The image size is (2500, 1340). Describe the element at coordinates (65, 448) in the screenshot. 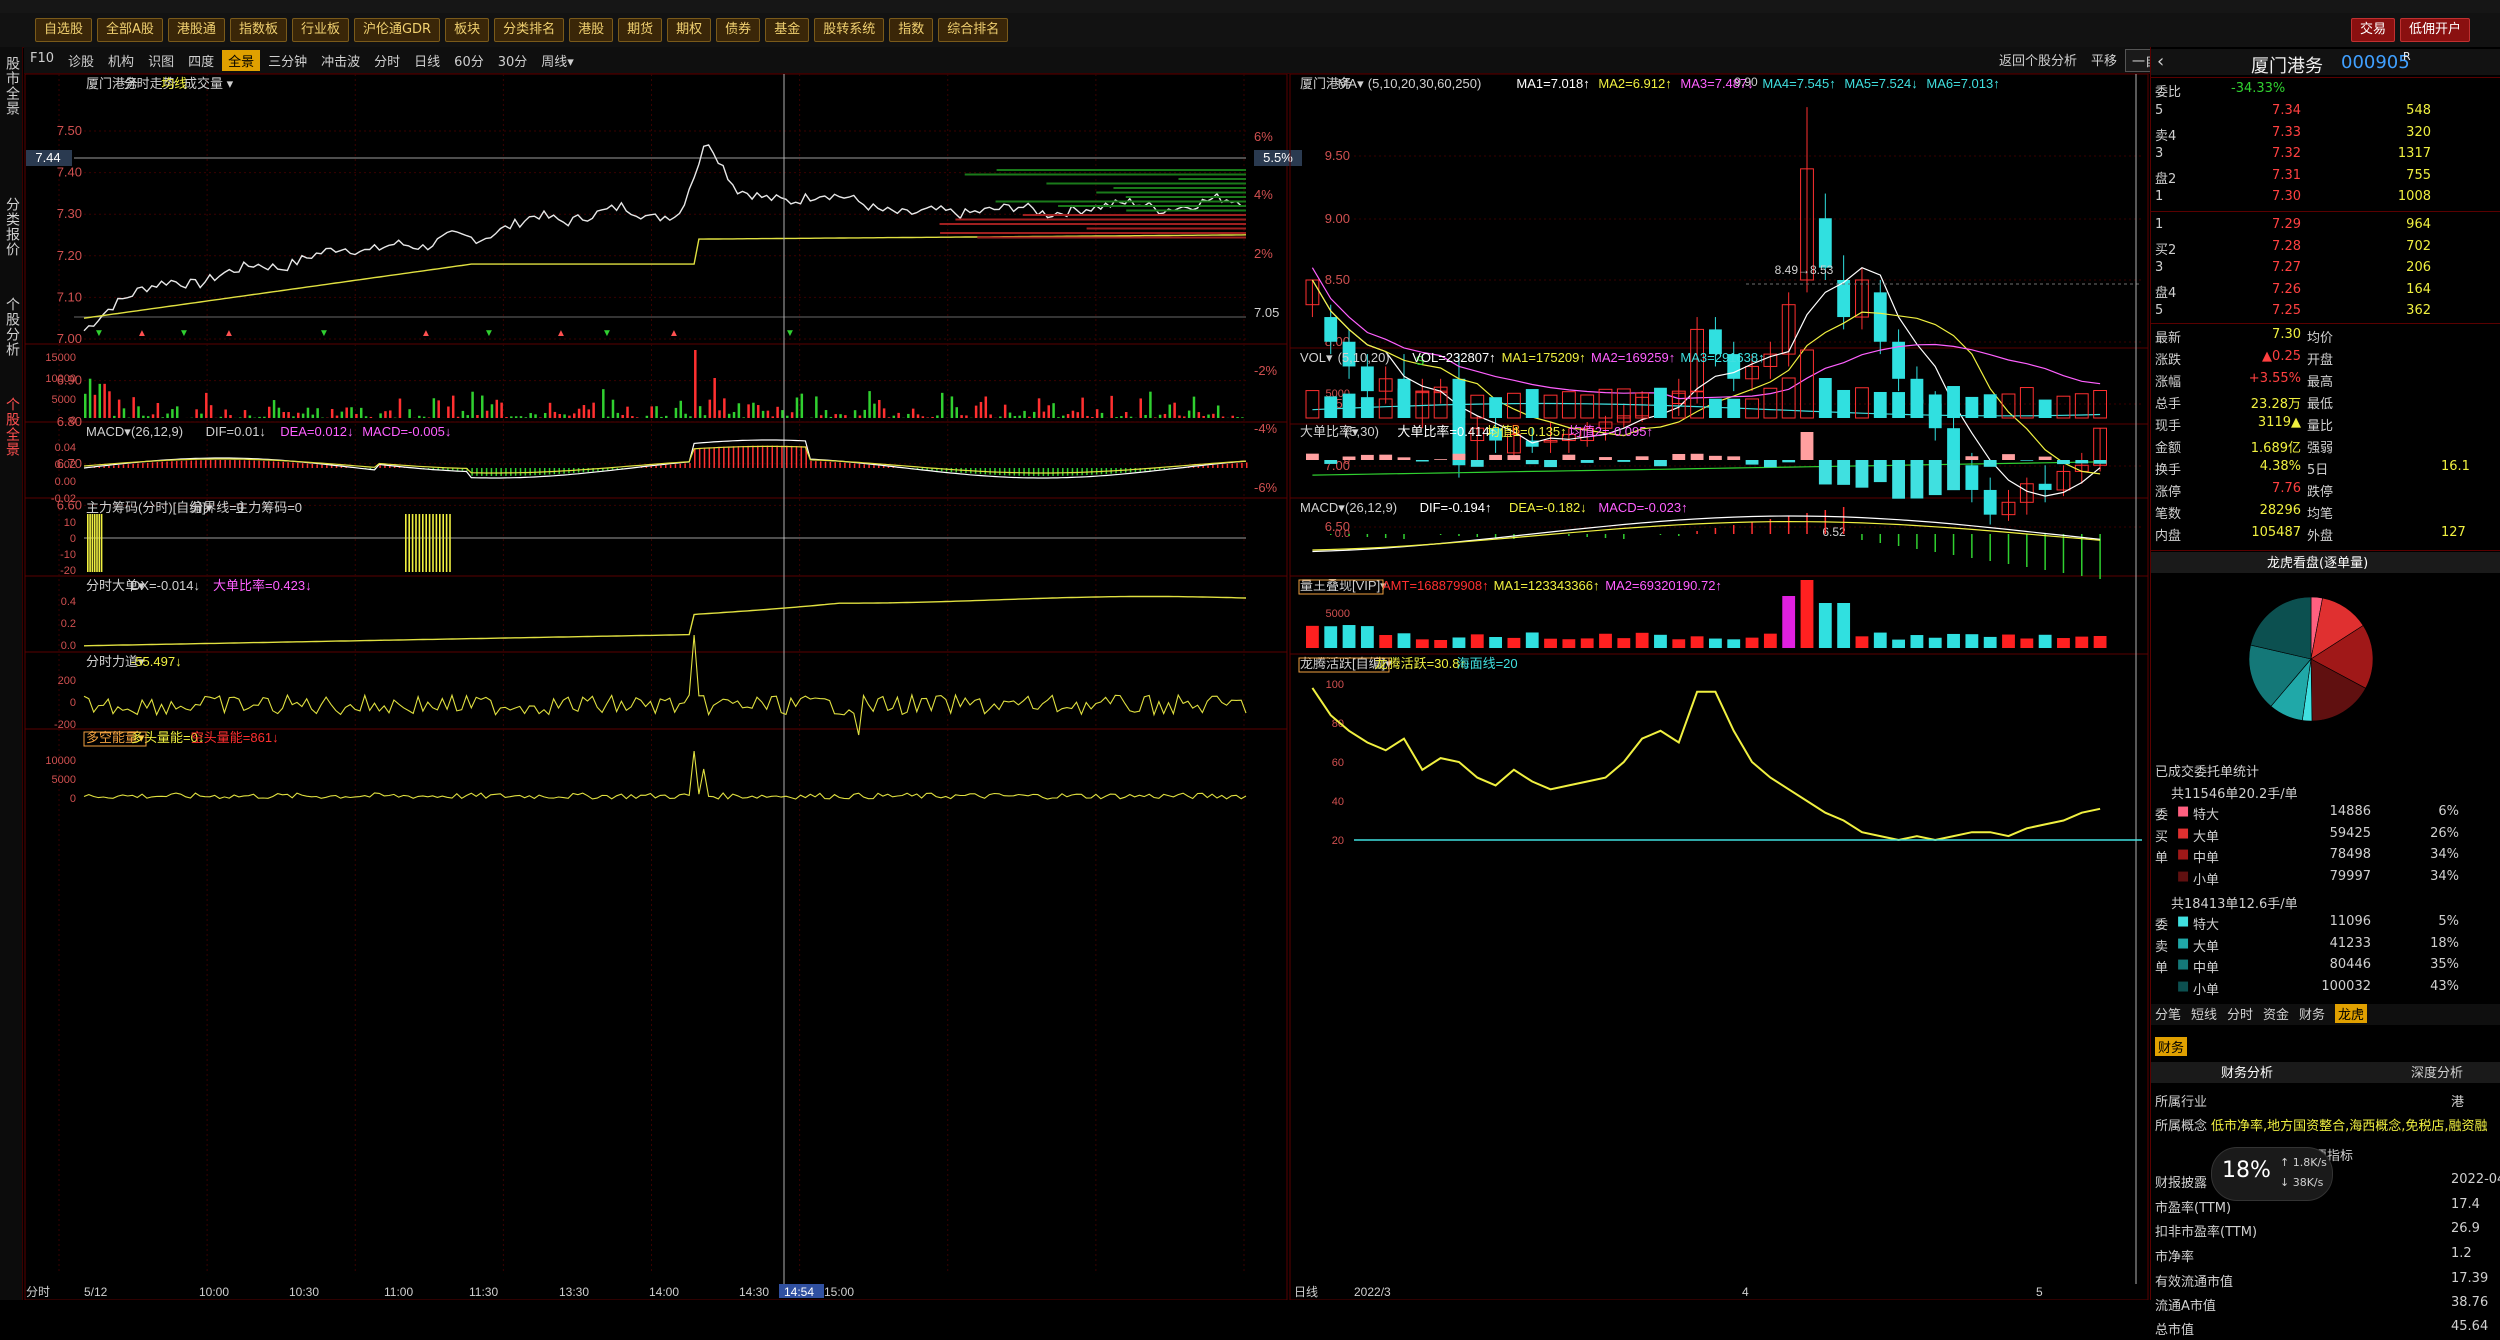

I see `macd-tick-0: 0.04` at that location.